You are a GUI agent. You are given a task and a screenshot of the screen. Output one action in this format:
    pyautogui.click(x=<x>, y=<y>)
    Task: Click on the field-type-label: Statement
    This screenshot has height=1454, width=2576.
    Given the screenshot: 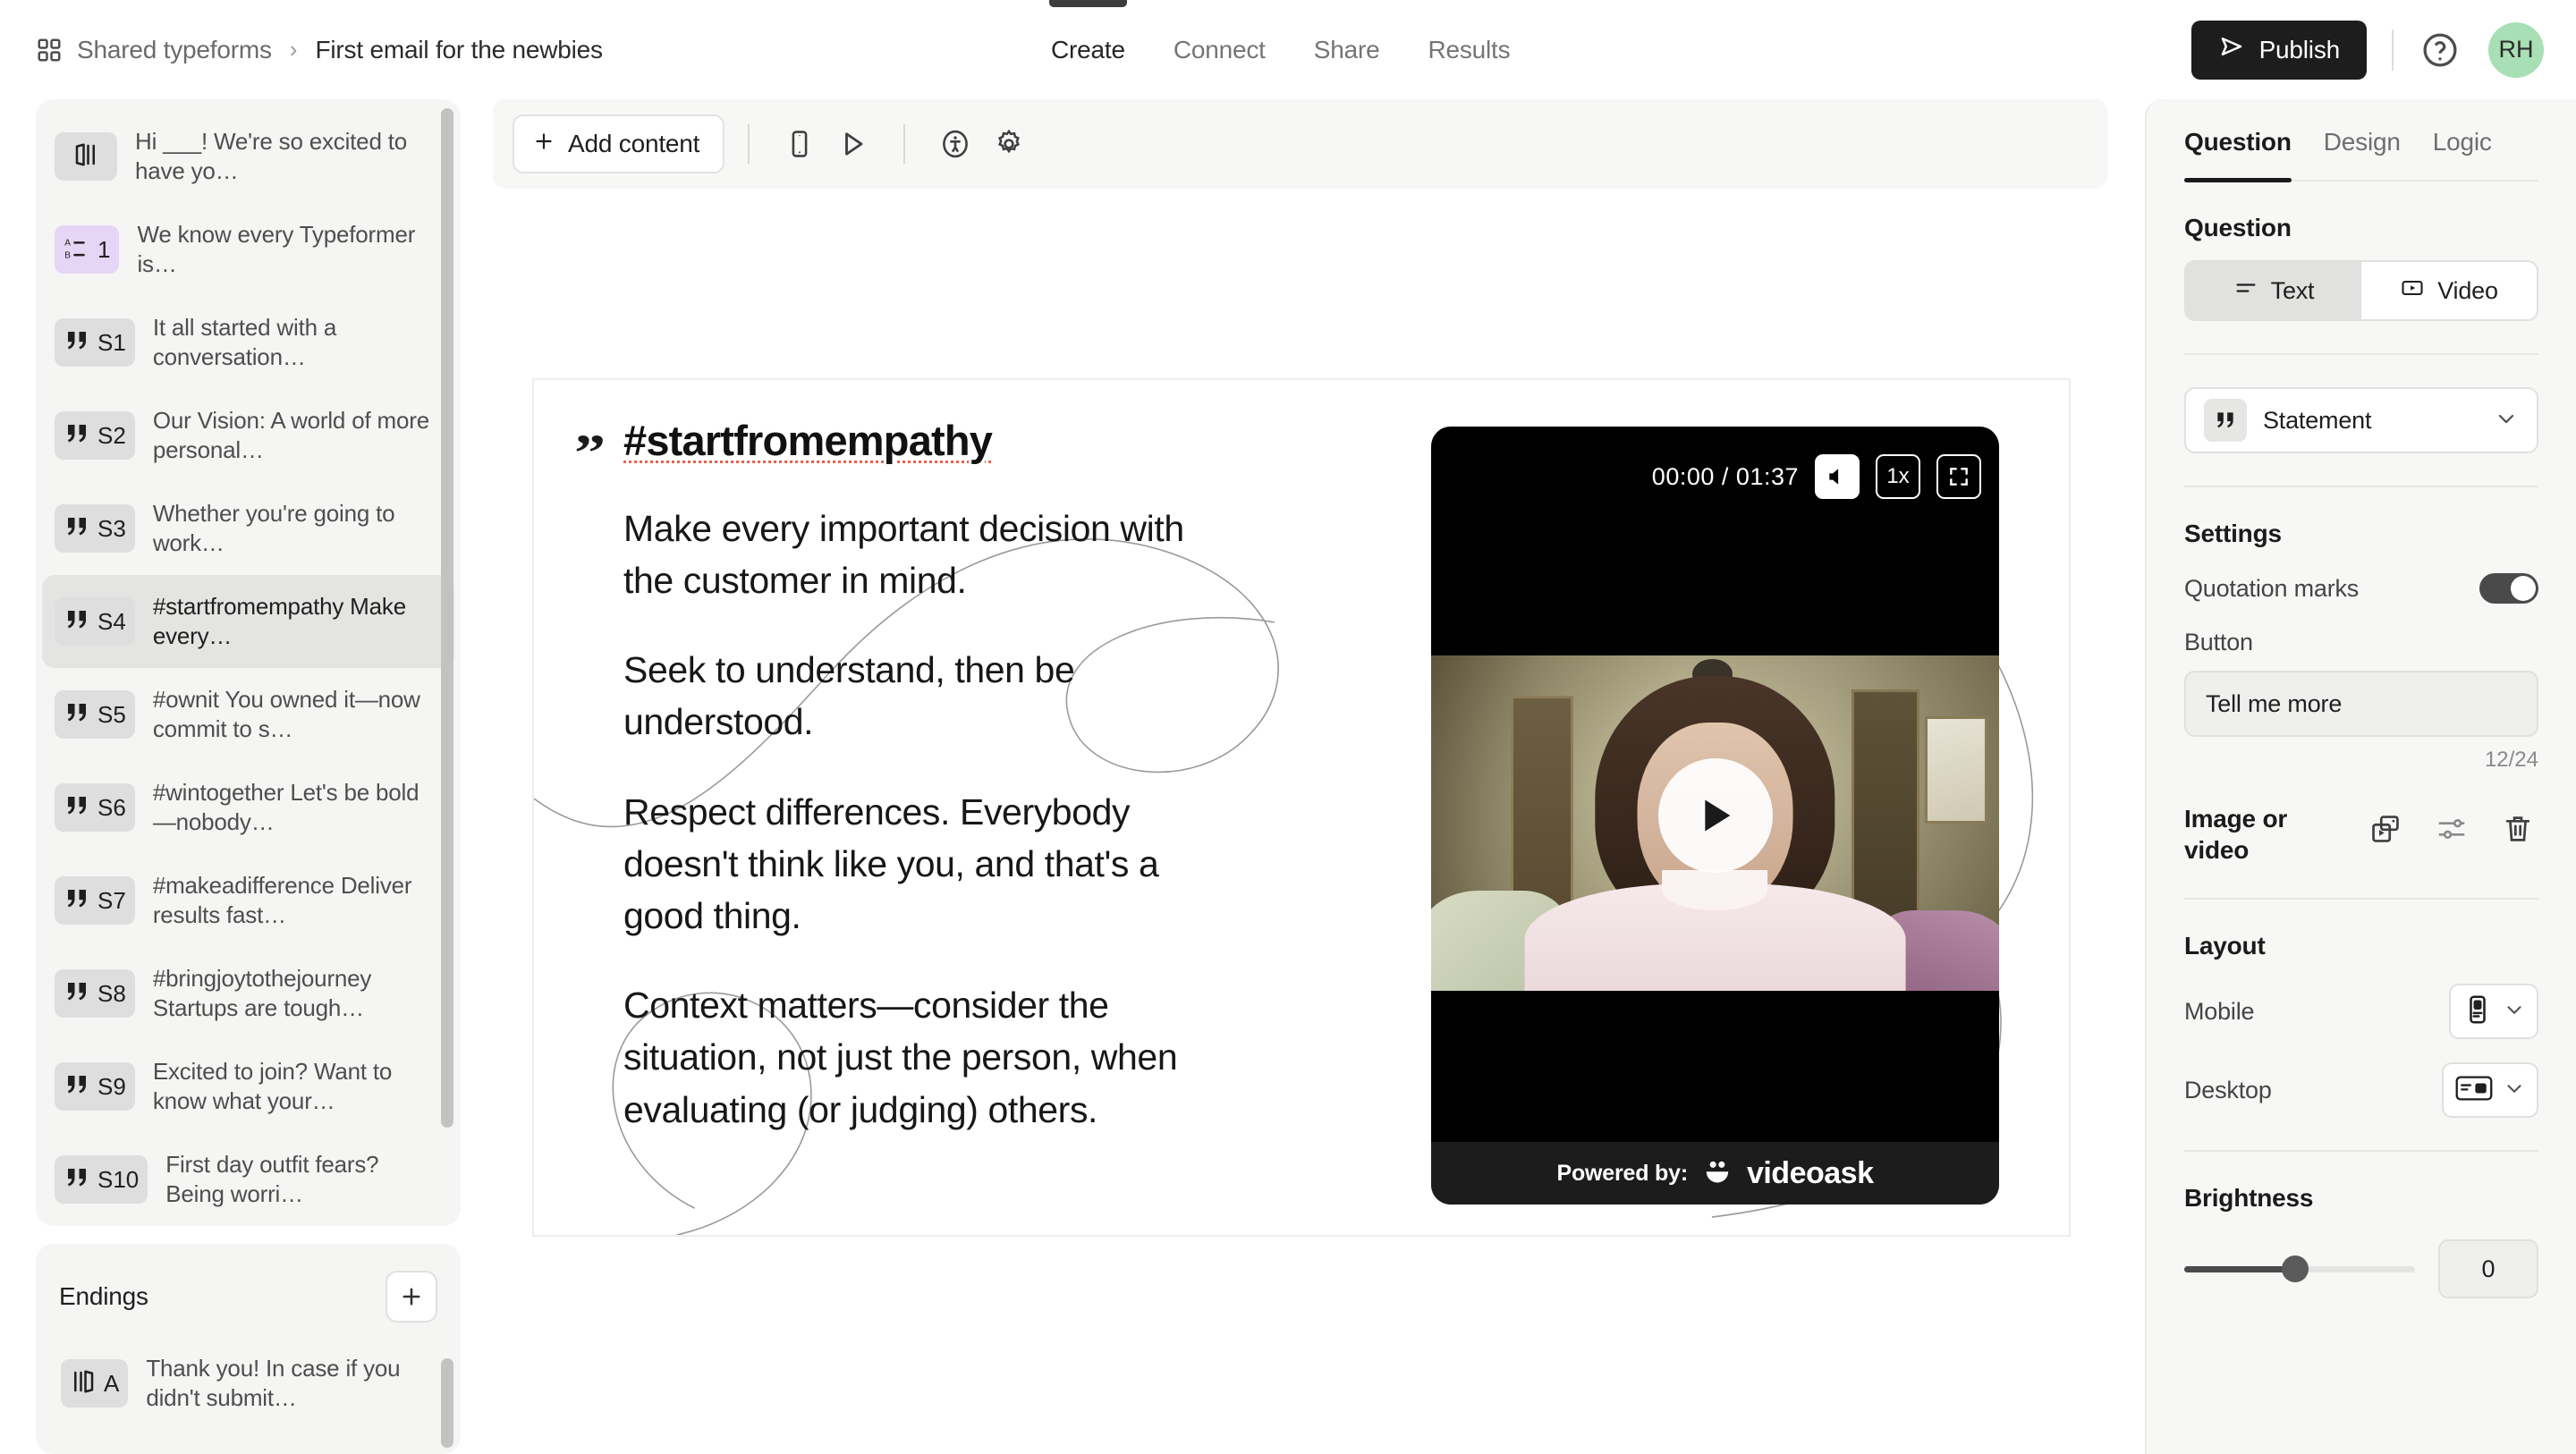 What is the action you would take?
    pyautogui.click(x=2317, y=420)
    